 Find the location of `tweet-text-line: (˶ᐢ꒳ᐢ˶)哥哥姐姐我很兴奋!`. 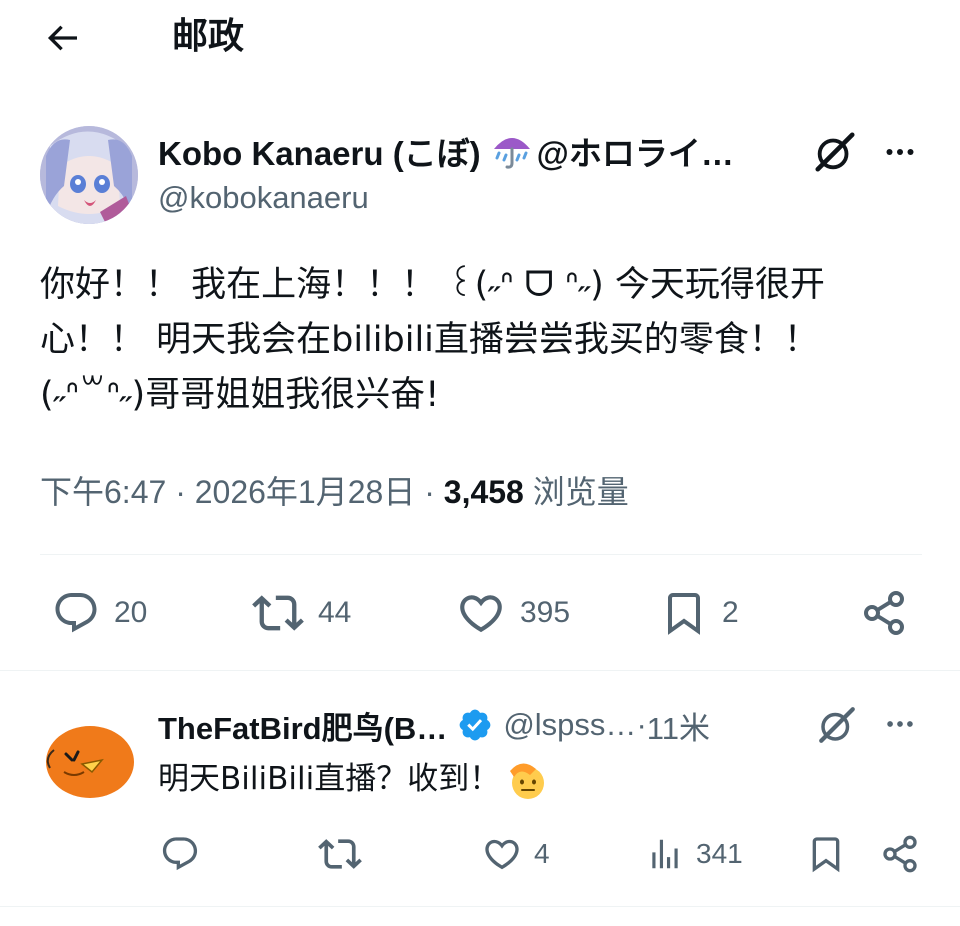

tweet-text-line: (˶ᐢ꒳ᐢ˶)哥哥姐姐我很兴奋! is located at coordinates (240, 395).